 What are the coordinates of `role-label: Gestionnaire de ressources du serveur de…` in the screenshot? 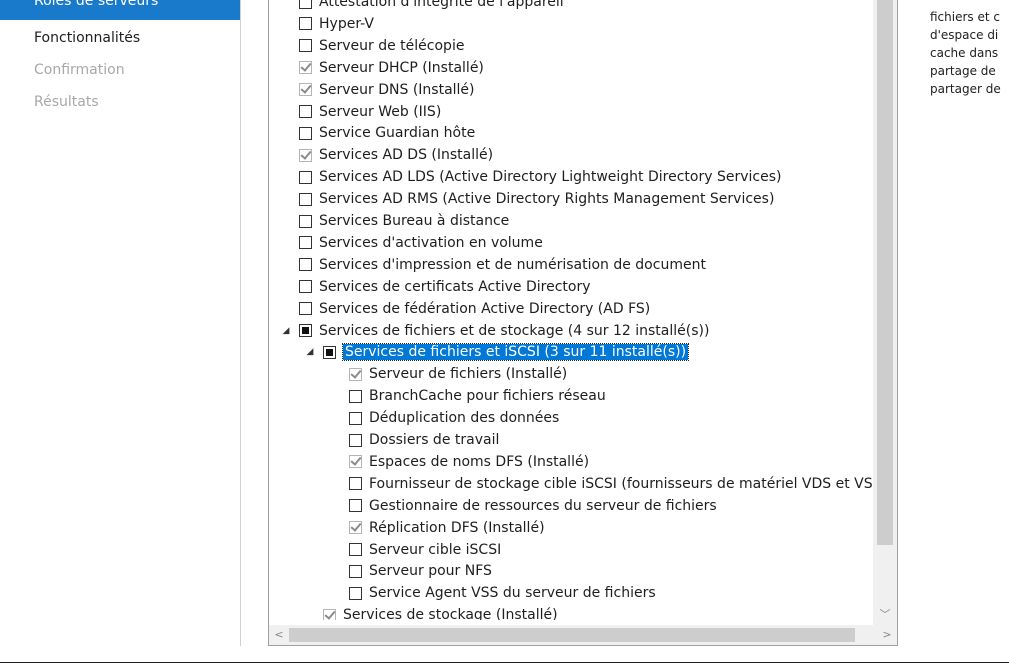 It's located at (543, 505).